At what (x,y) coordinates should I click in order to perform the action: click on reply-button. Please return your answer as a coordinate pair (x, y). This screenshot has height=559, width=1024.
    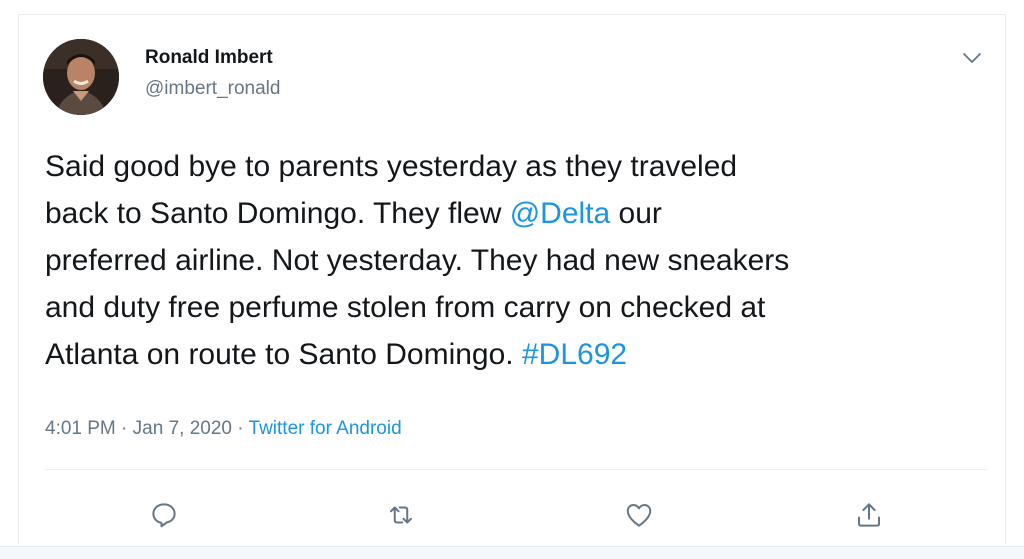
    Looking at the image, I should click on (164, 515).